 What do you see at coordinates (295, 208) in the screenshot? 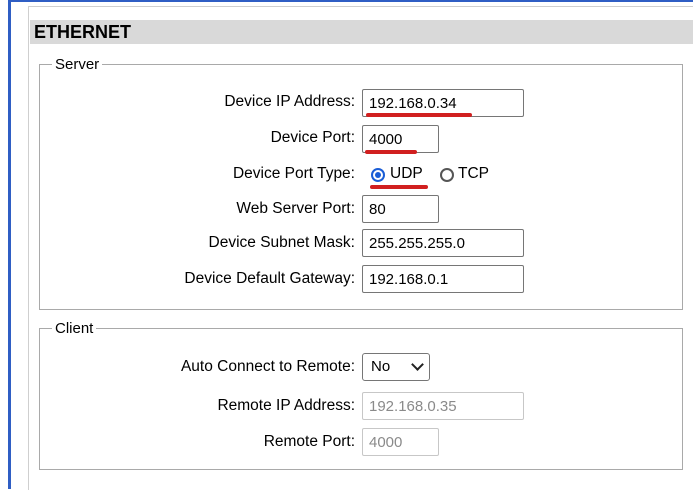
I see `web-port-label: Web Server Port:` at bounding box center [295, 208].